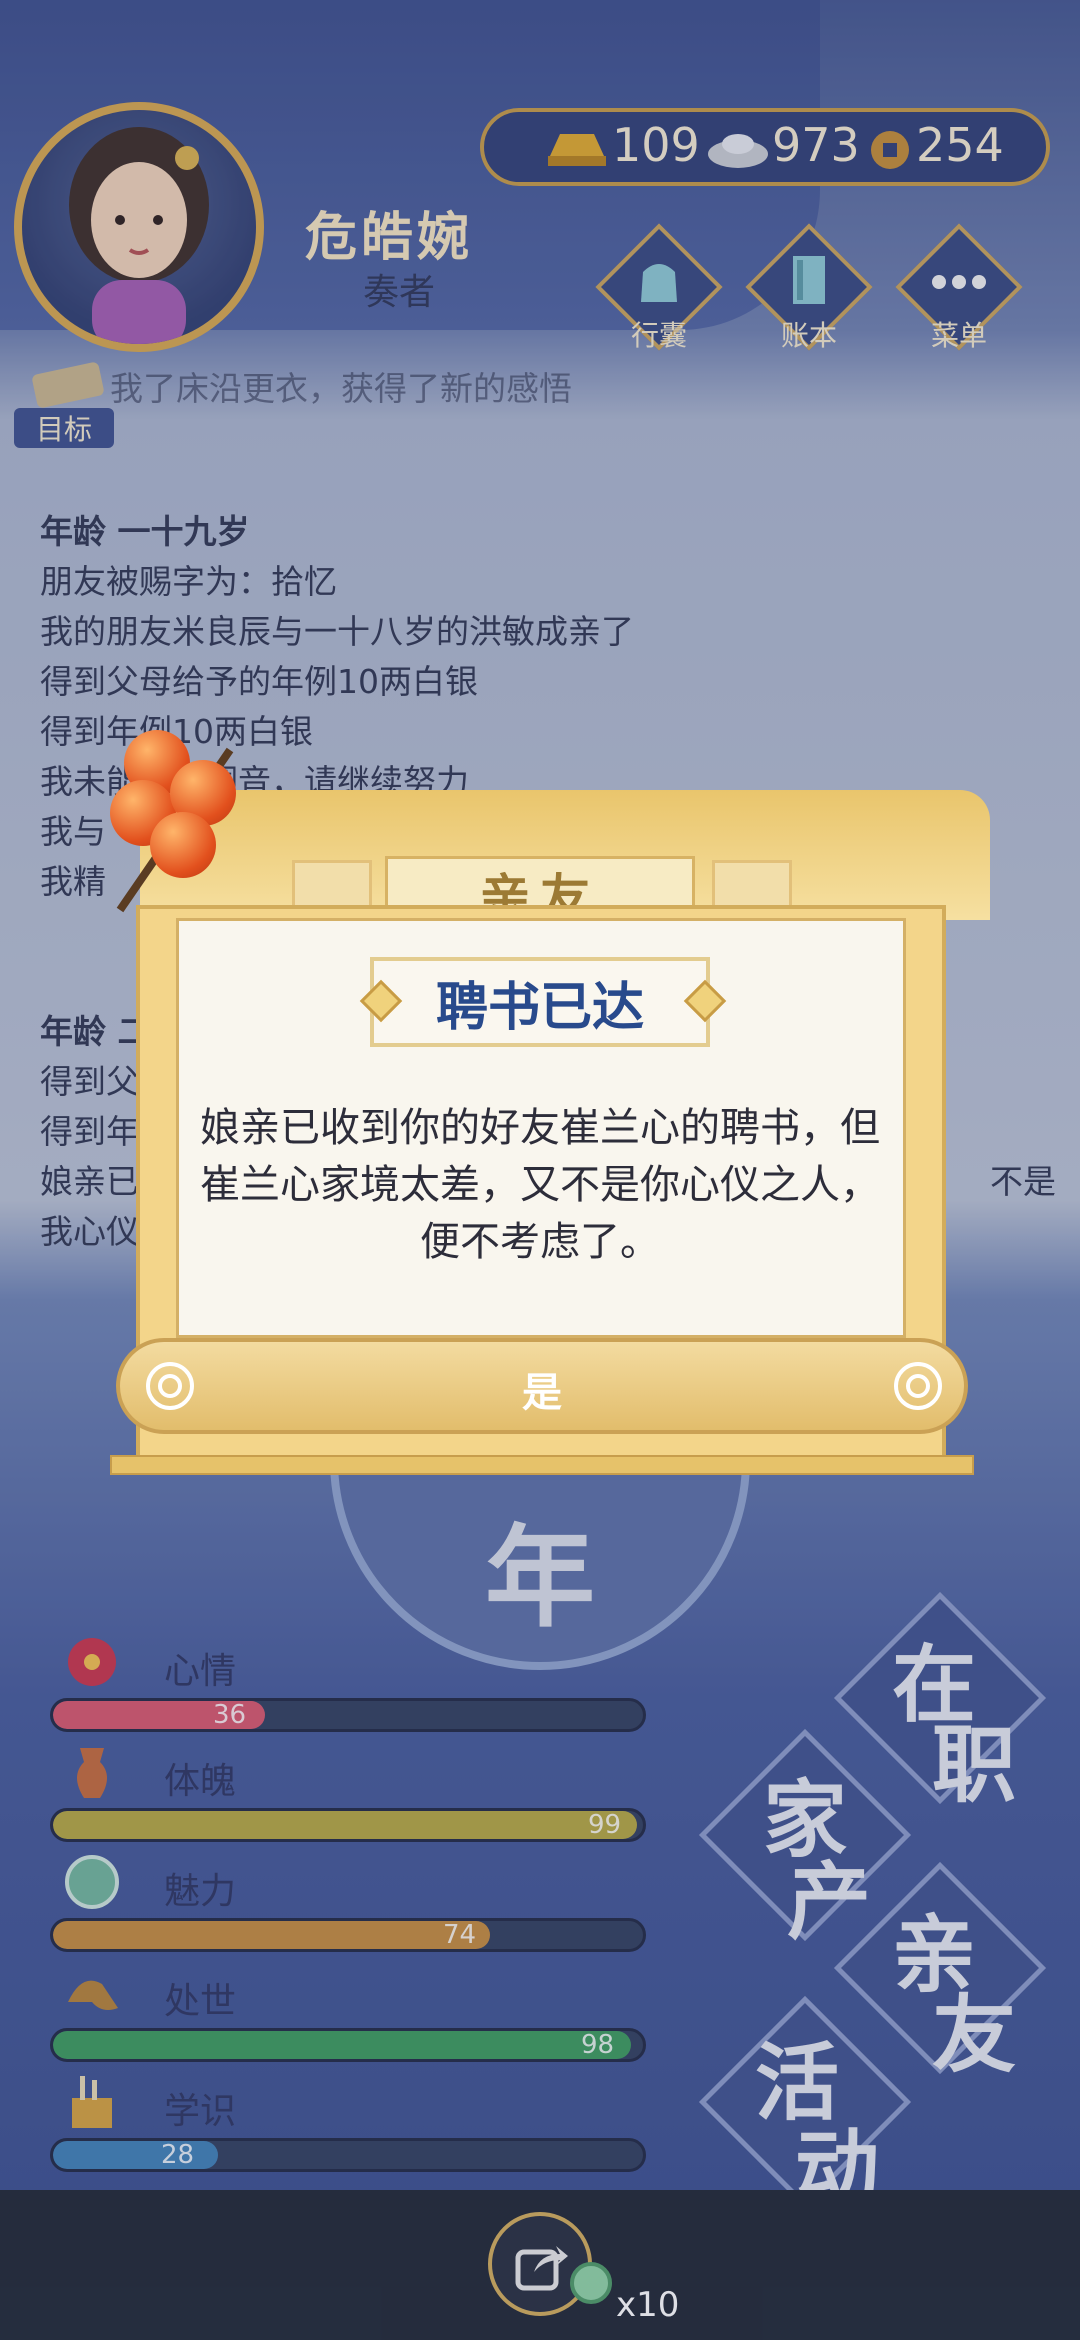  Describe the element at coordinates (539, 1008) in the screenshot. I see `dialog-subtitle: 聘书已达` at that location.